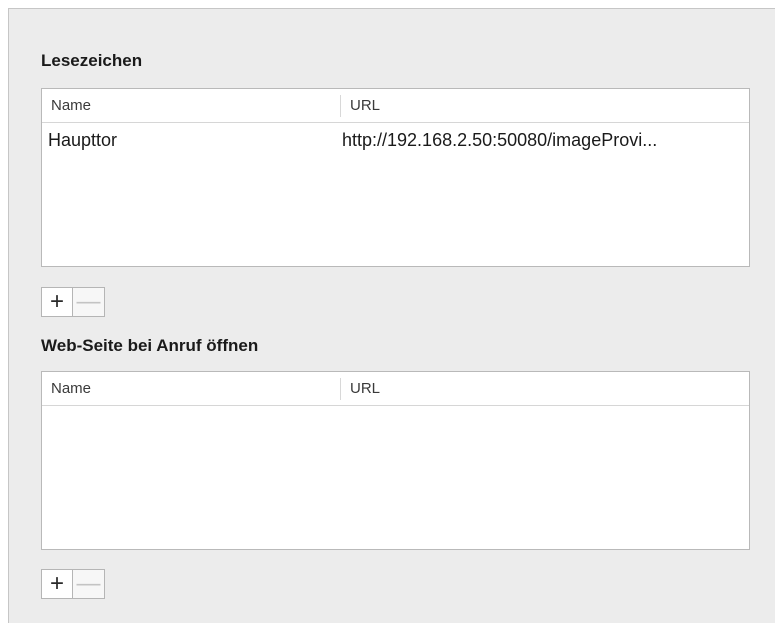 The width and height of the screenshot is (775, 623). I want to click on bookmark-name-cell: Haupttor, so click(83, 140).